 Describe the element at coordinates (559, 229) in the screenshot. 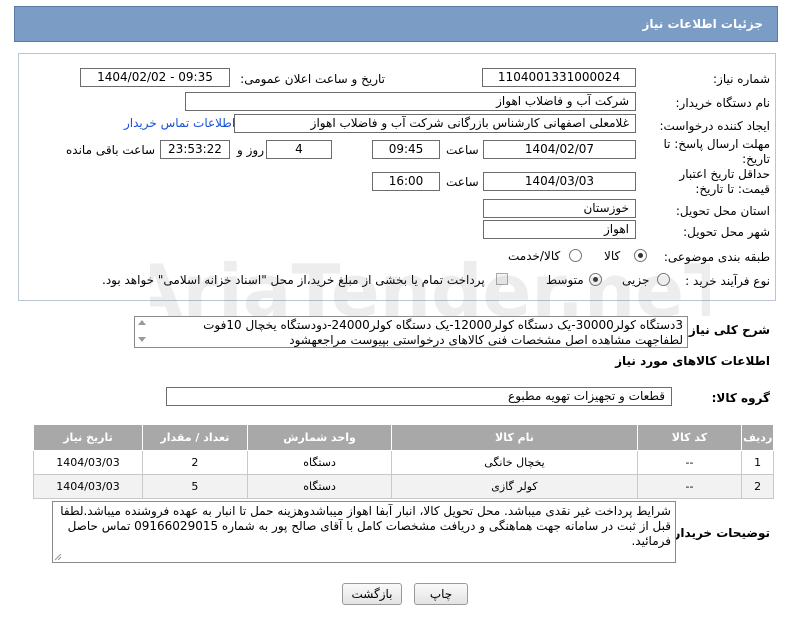

I see `city-field: اهواز` at that location.